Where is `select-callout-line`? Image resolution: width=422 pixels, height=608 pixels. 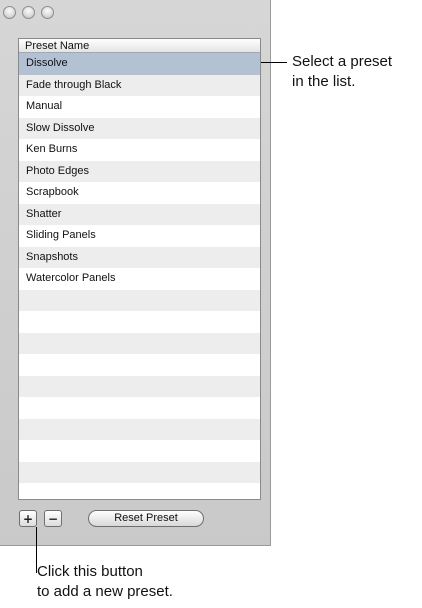 select-callout-line is located at coordinates (274, 62).